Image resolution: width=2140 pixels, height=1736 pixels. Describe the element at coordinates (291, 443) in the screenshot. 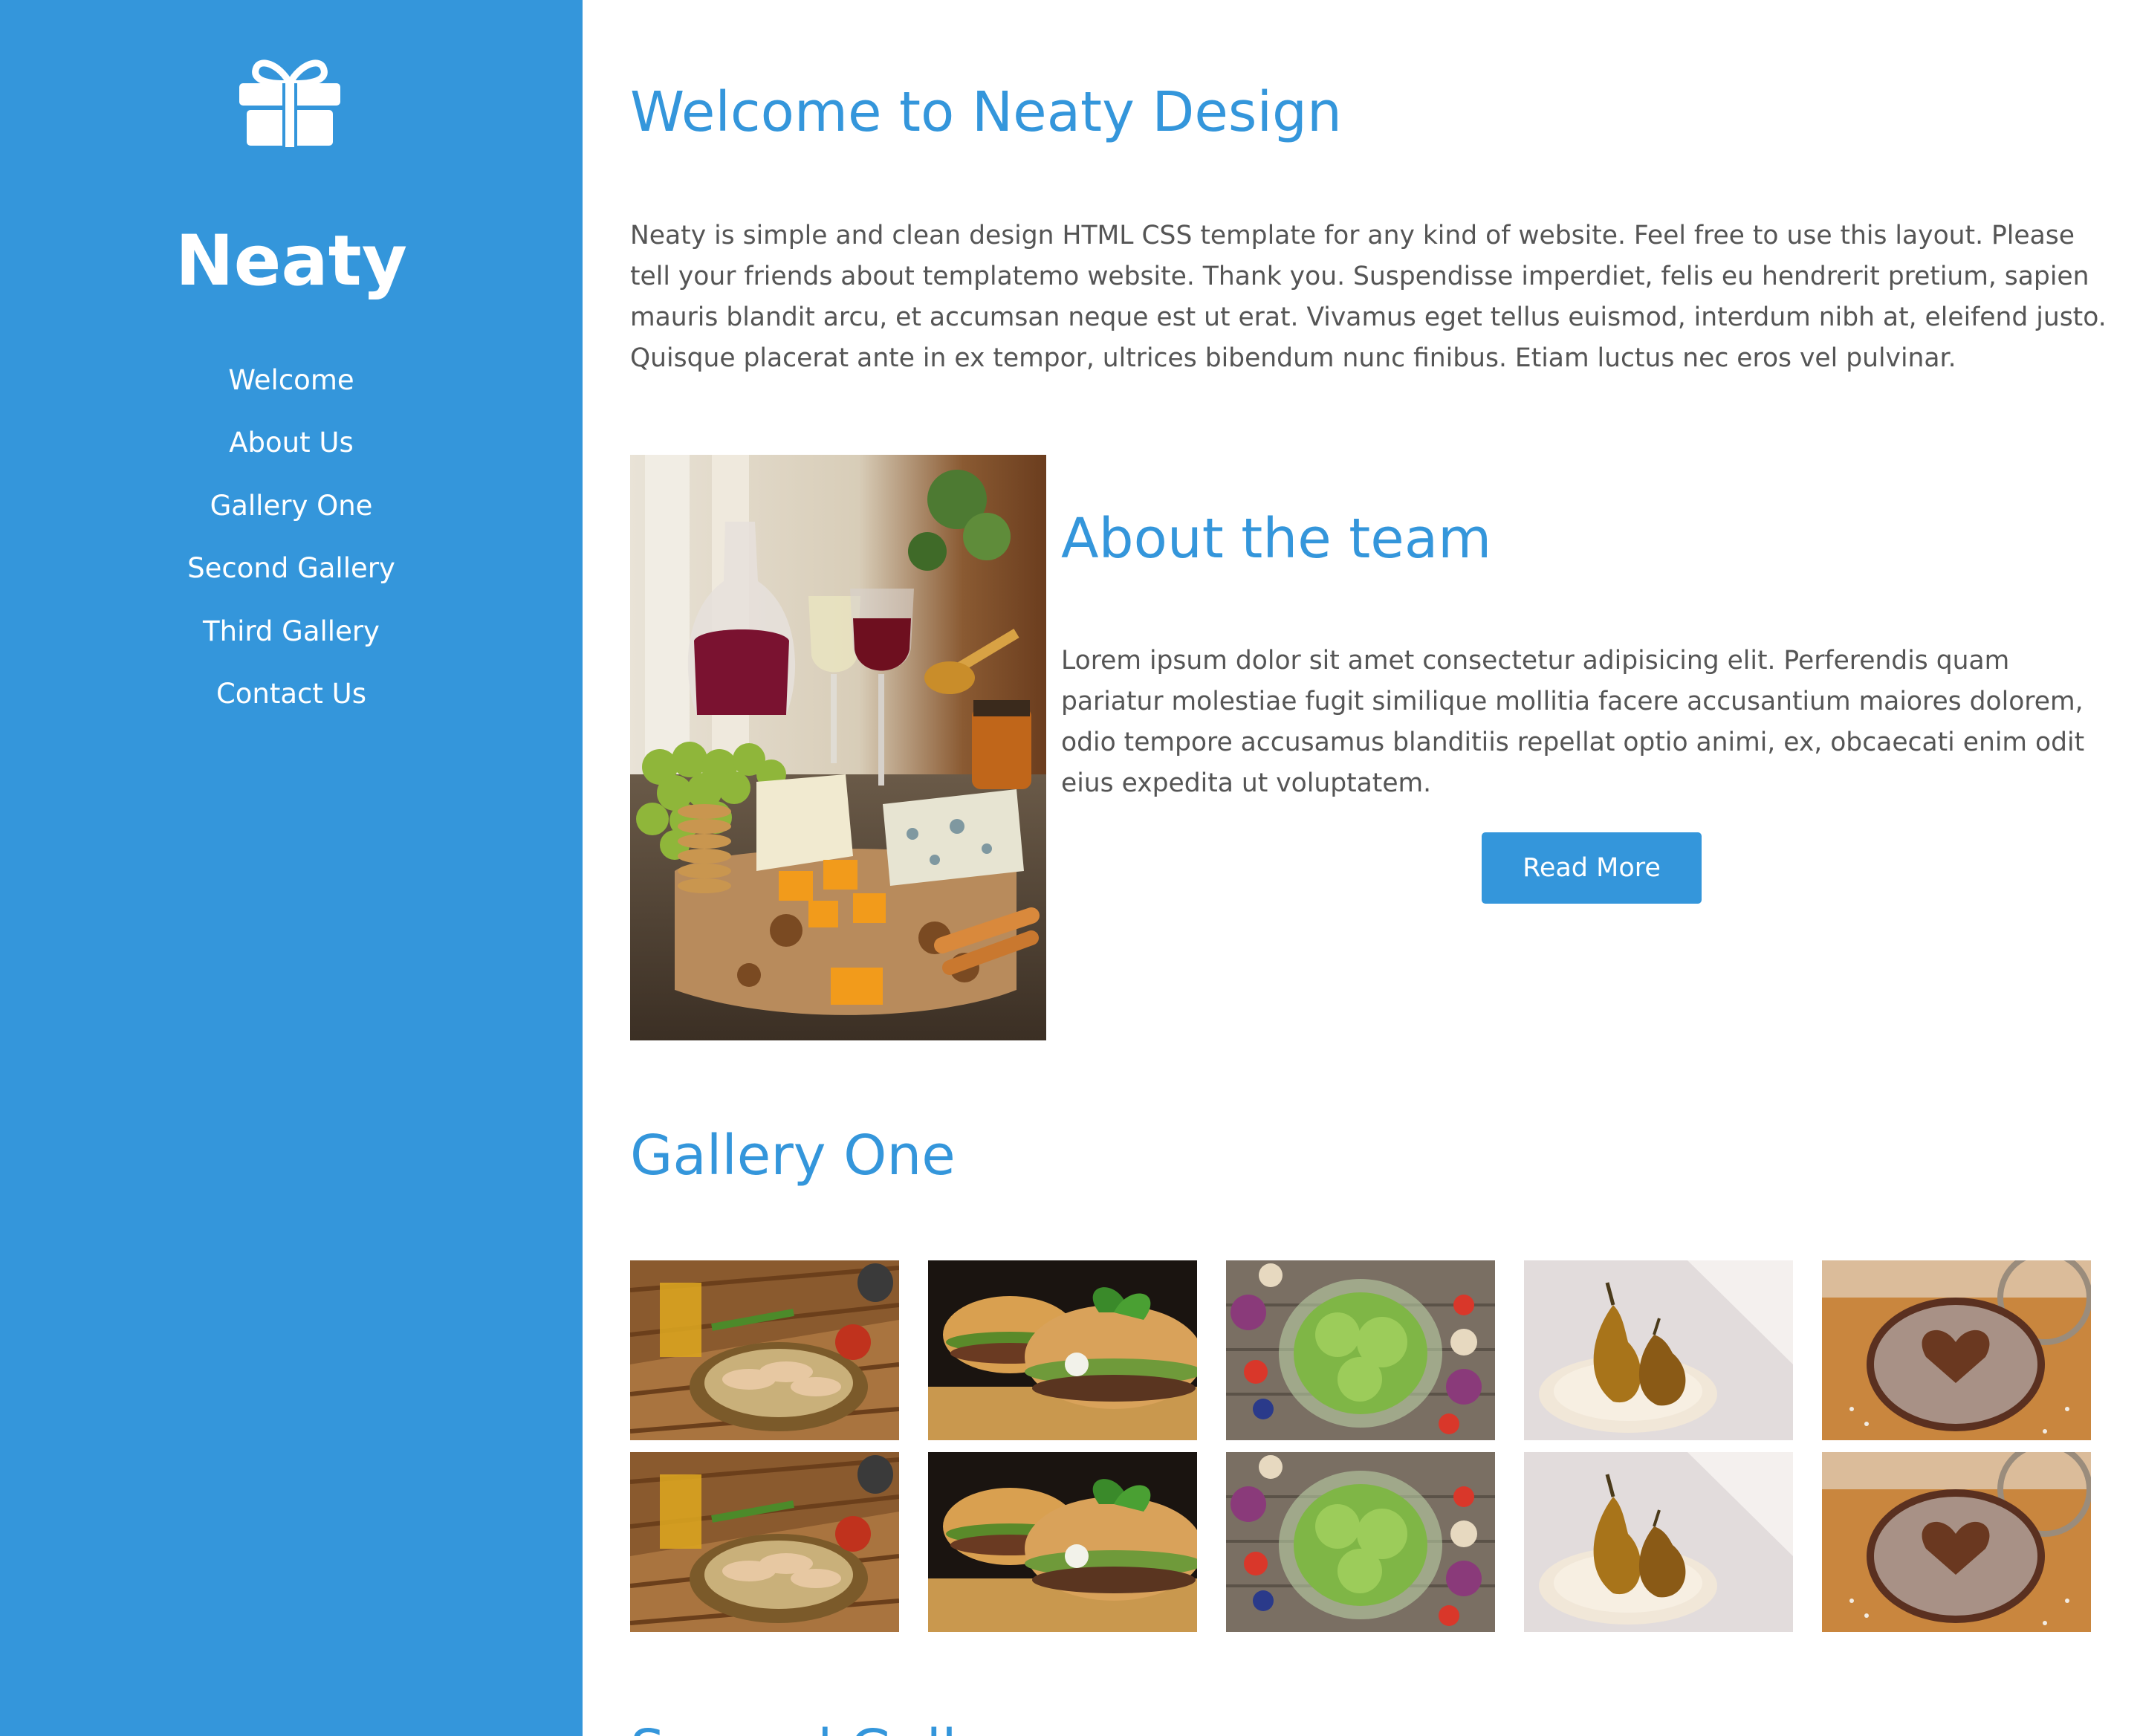

I see `nav-item-about-us: About Us` at that location.